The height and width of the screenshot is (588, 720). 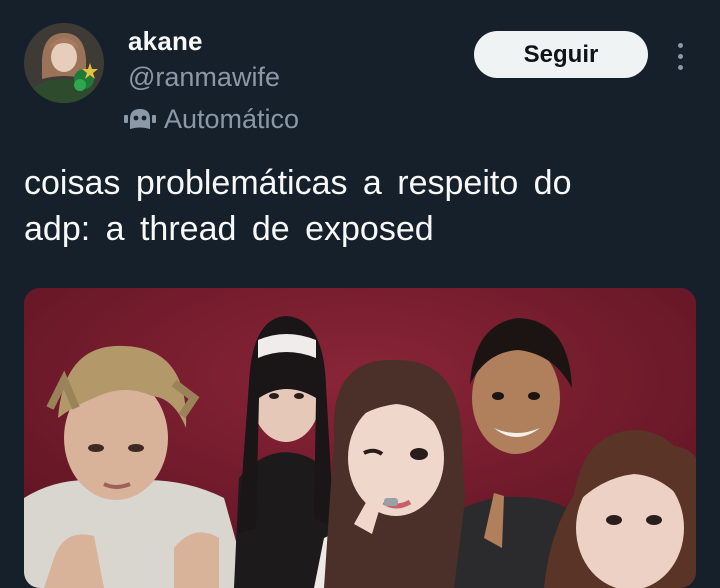 I want to click on tweet-text-line-1: coisas problemáticas a respeito do, so click(x=298, y=183).